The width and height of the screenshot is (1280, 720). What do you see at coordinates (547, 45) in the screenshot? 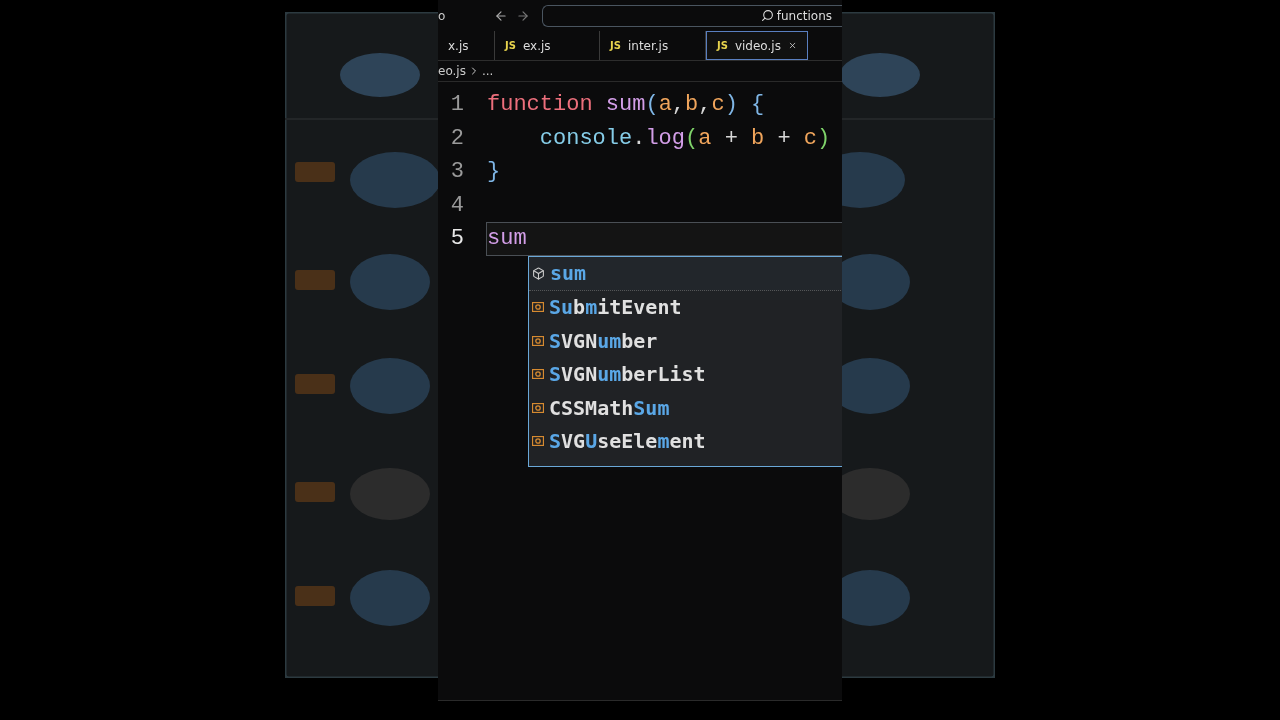
I see `file-tab: JS ex.js` at bounding box center [547, 45].